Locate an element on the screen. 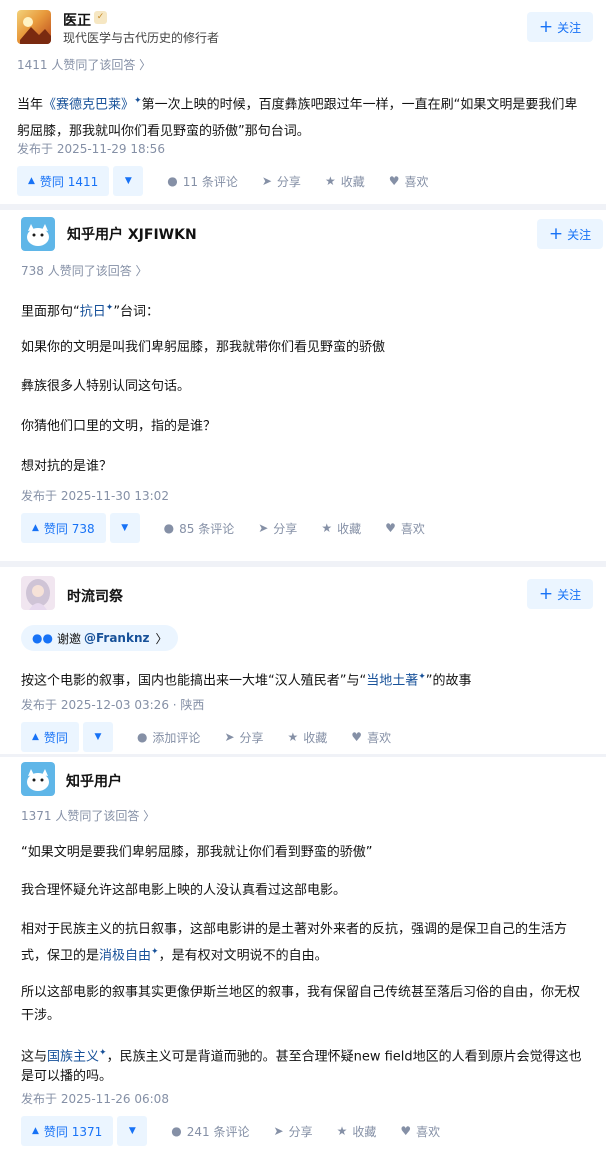  paragraph-text: ”的故事 is located at coordinates (448, 681).